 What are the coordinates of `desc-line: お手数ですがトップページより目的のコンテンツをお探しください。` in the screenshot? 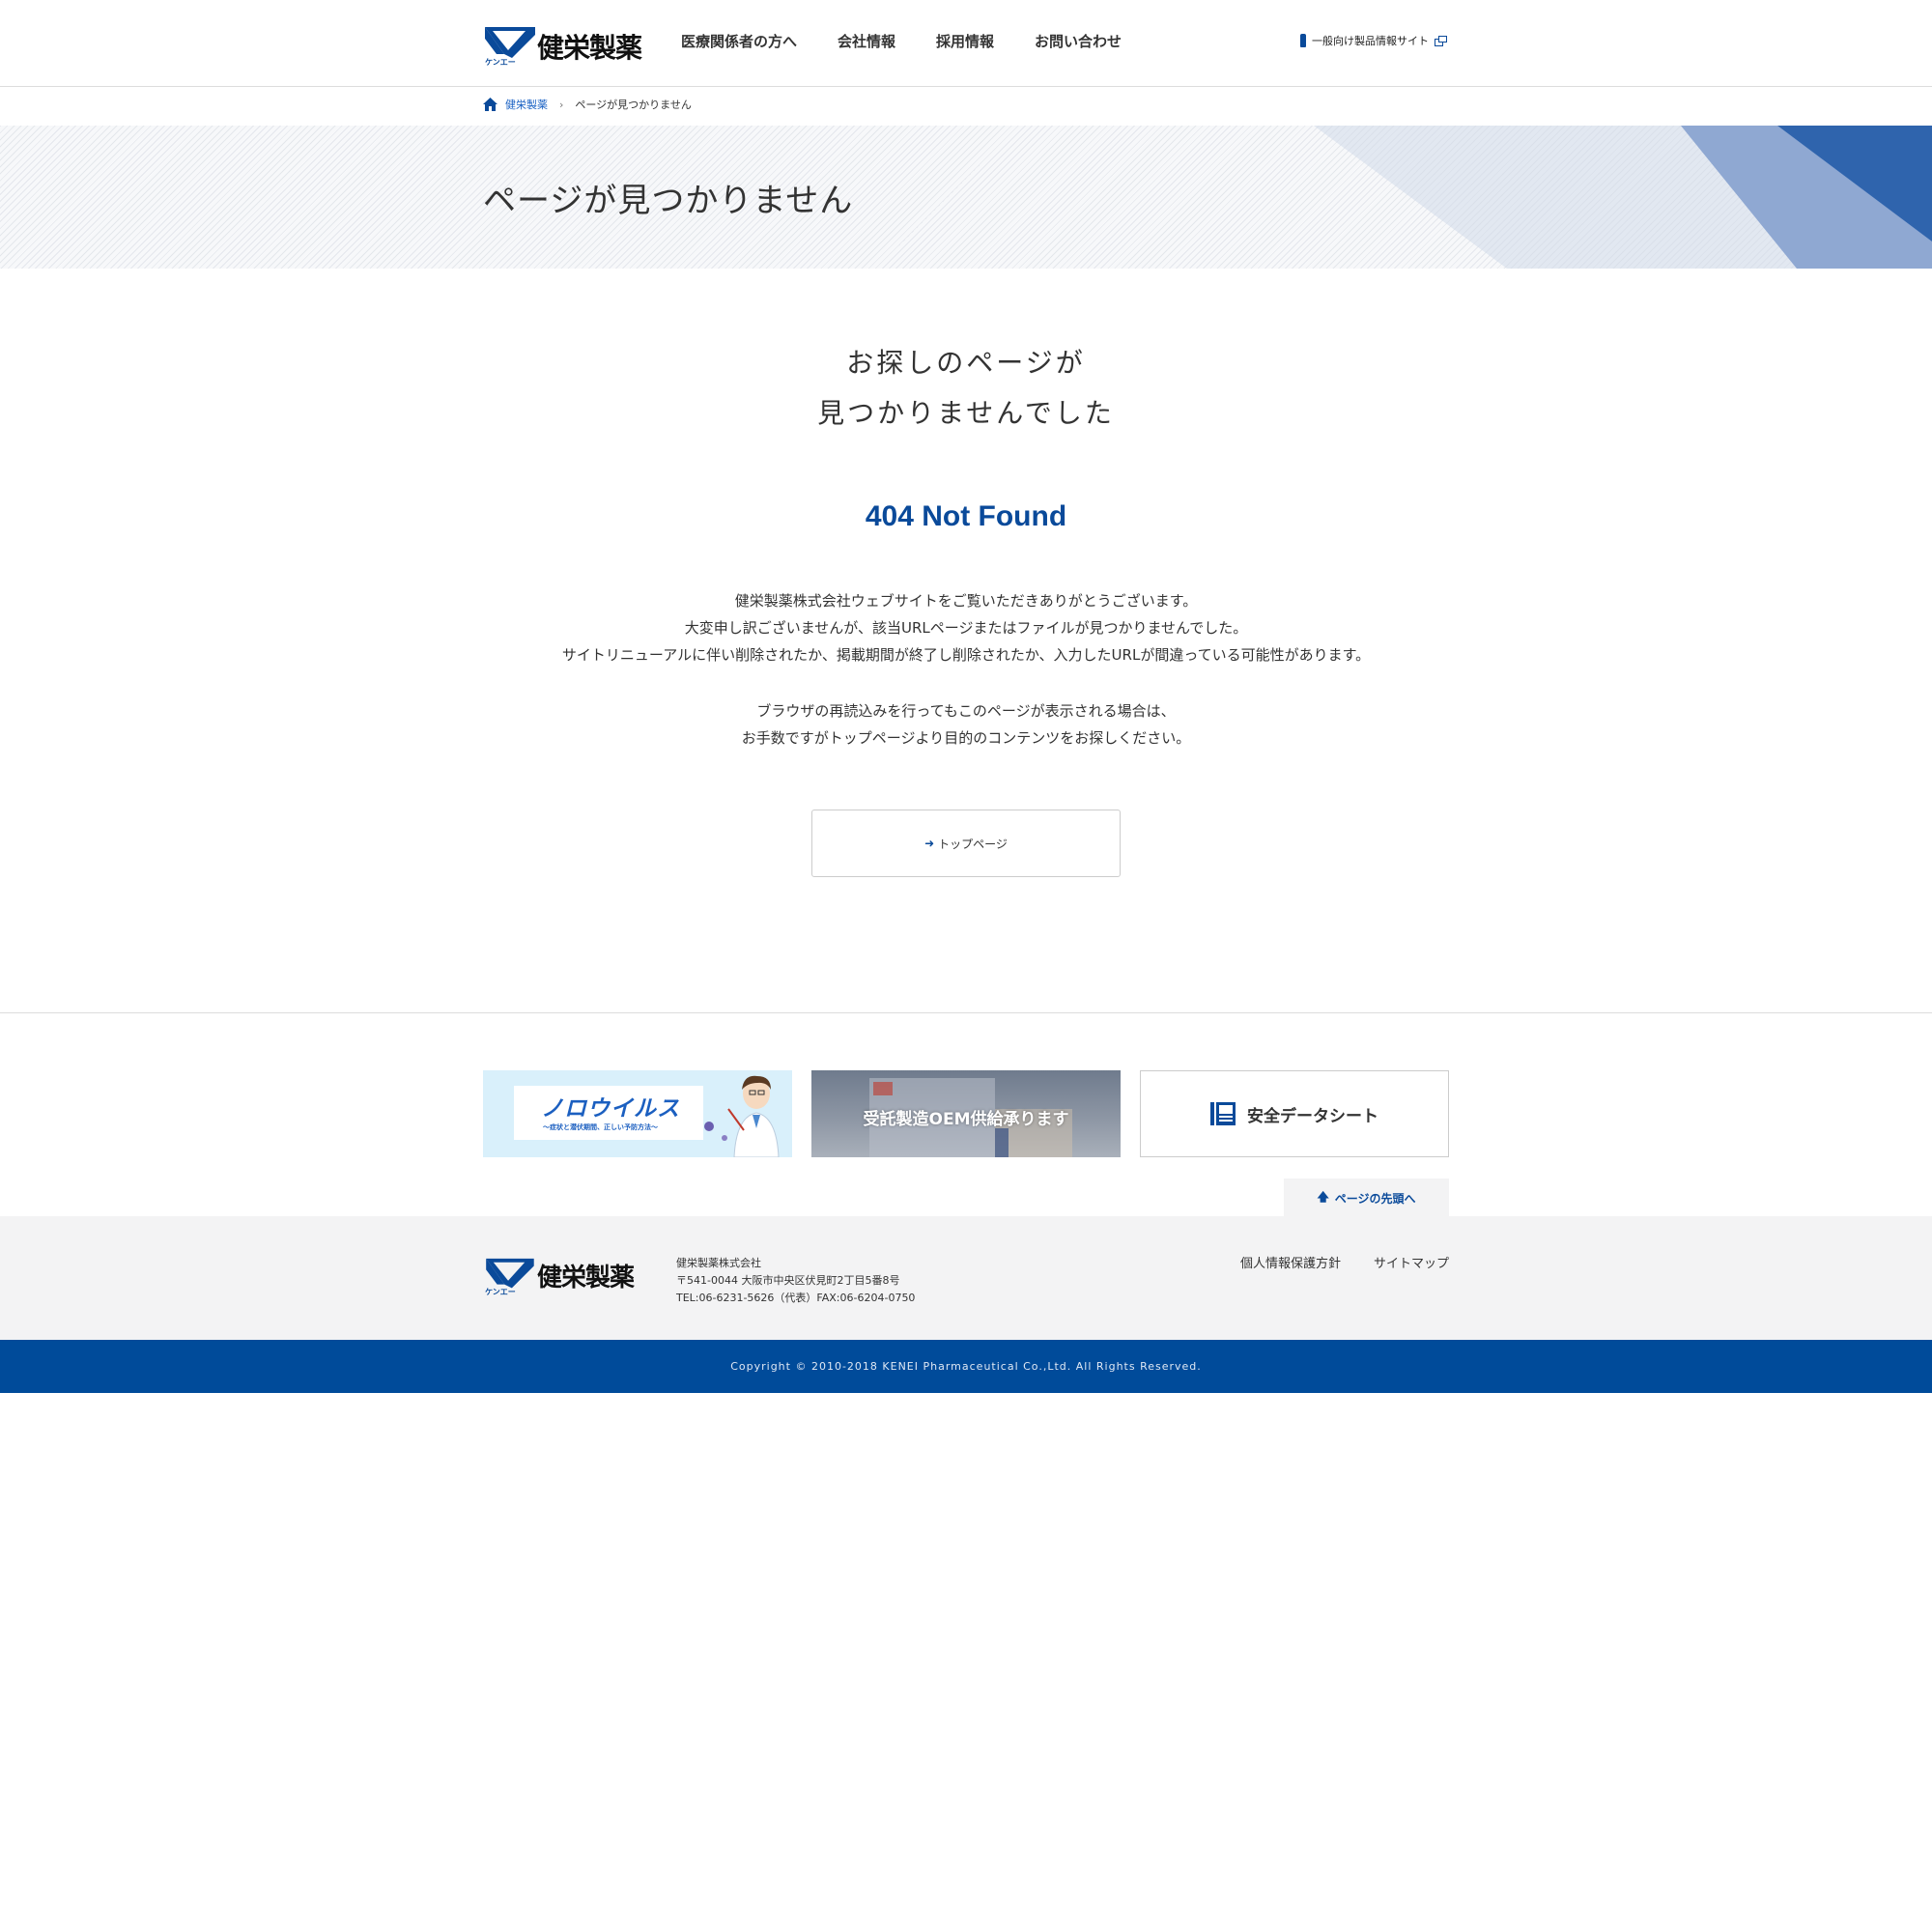 It's located at (966, 738).